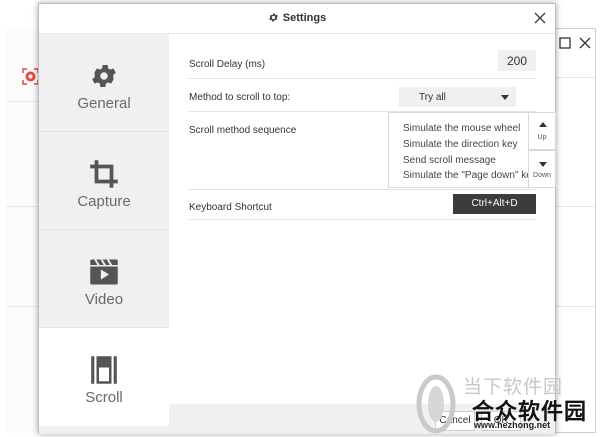 This screenshot has width=600, height=437. What do you see at coordinates (104, 397) in the screenshot?
I see `sidebar-item-label: Scroll` at bounding box center [104, 397].